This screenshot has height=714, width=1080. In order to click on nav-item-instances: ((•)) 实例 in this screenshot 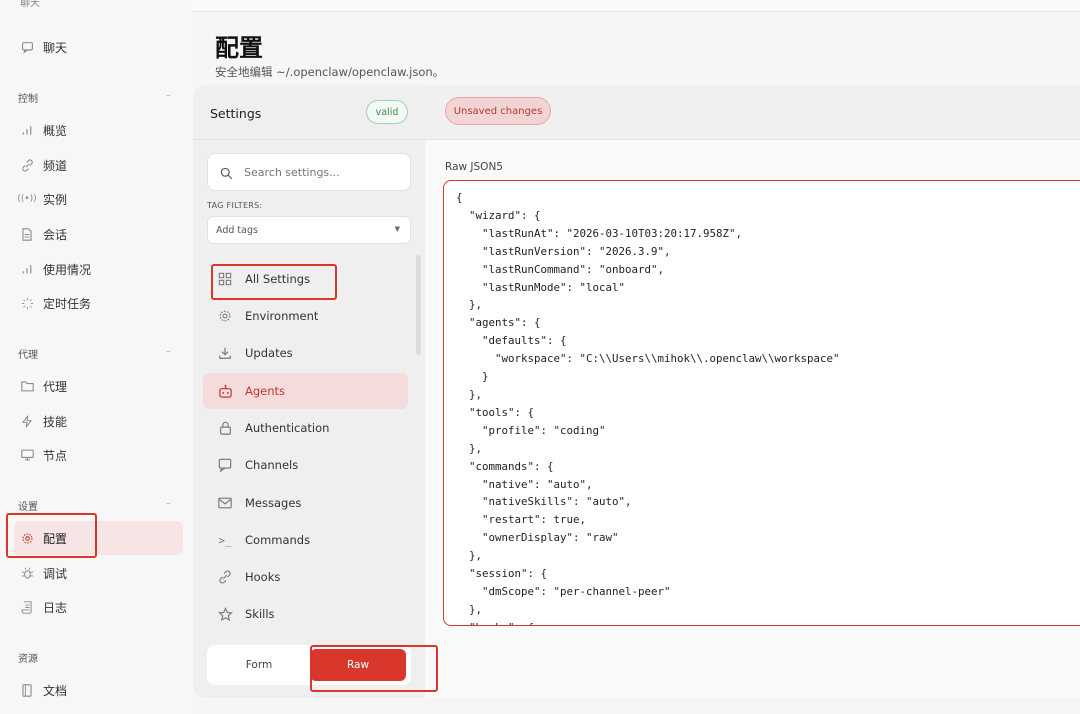, I will do `click(98, 199)`.